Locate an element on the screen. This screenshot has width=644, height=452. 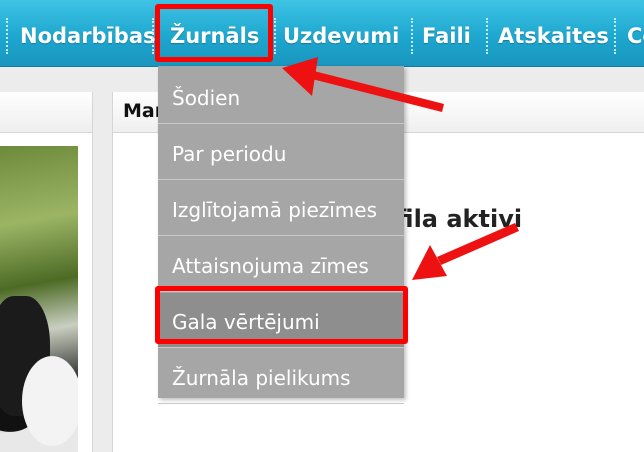
arrow-to-zurnals is located at coordinates (363, 84).